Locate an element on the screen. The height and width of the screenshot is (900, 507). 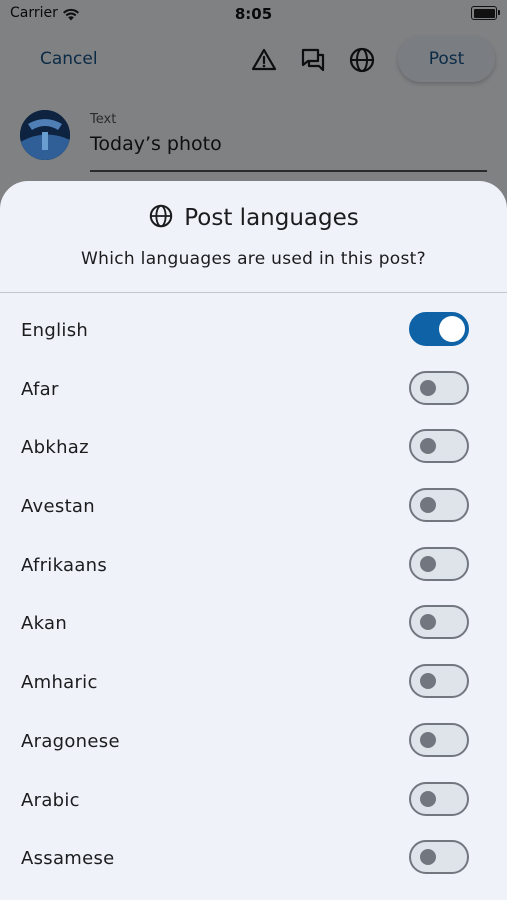
language-label: Assamese is located at coordinates (68, 859).